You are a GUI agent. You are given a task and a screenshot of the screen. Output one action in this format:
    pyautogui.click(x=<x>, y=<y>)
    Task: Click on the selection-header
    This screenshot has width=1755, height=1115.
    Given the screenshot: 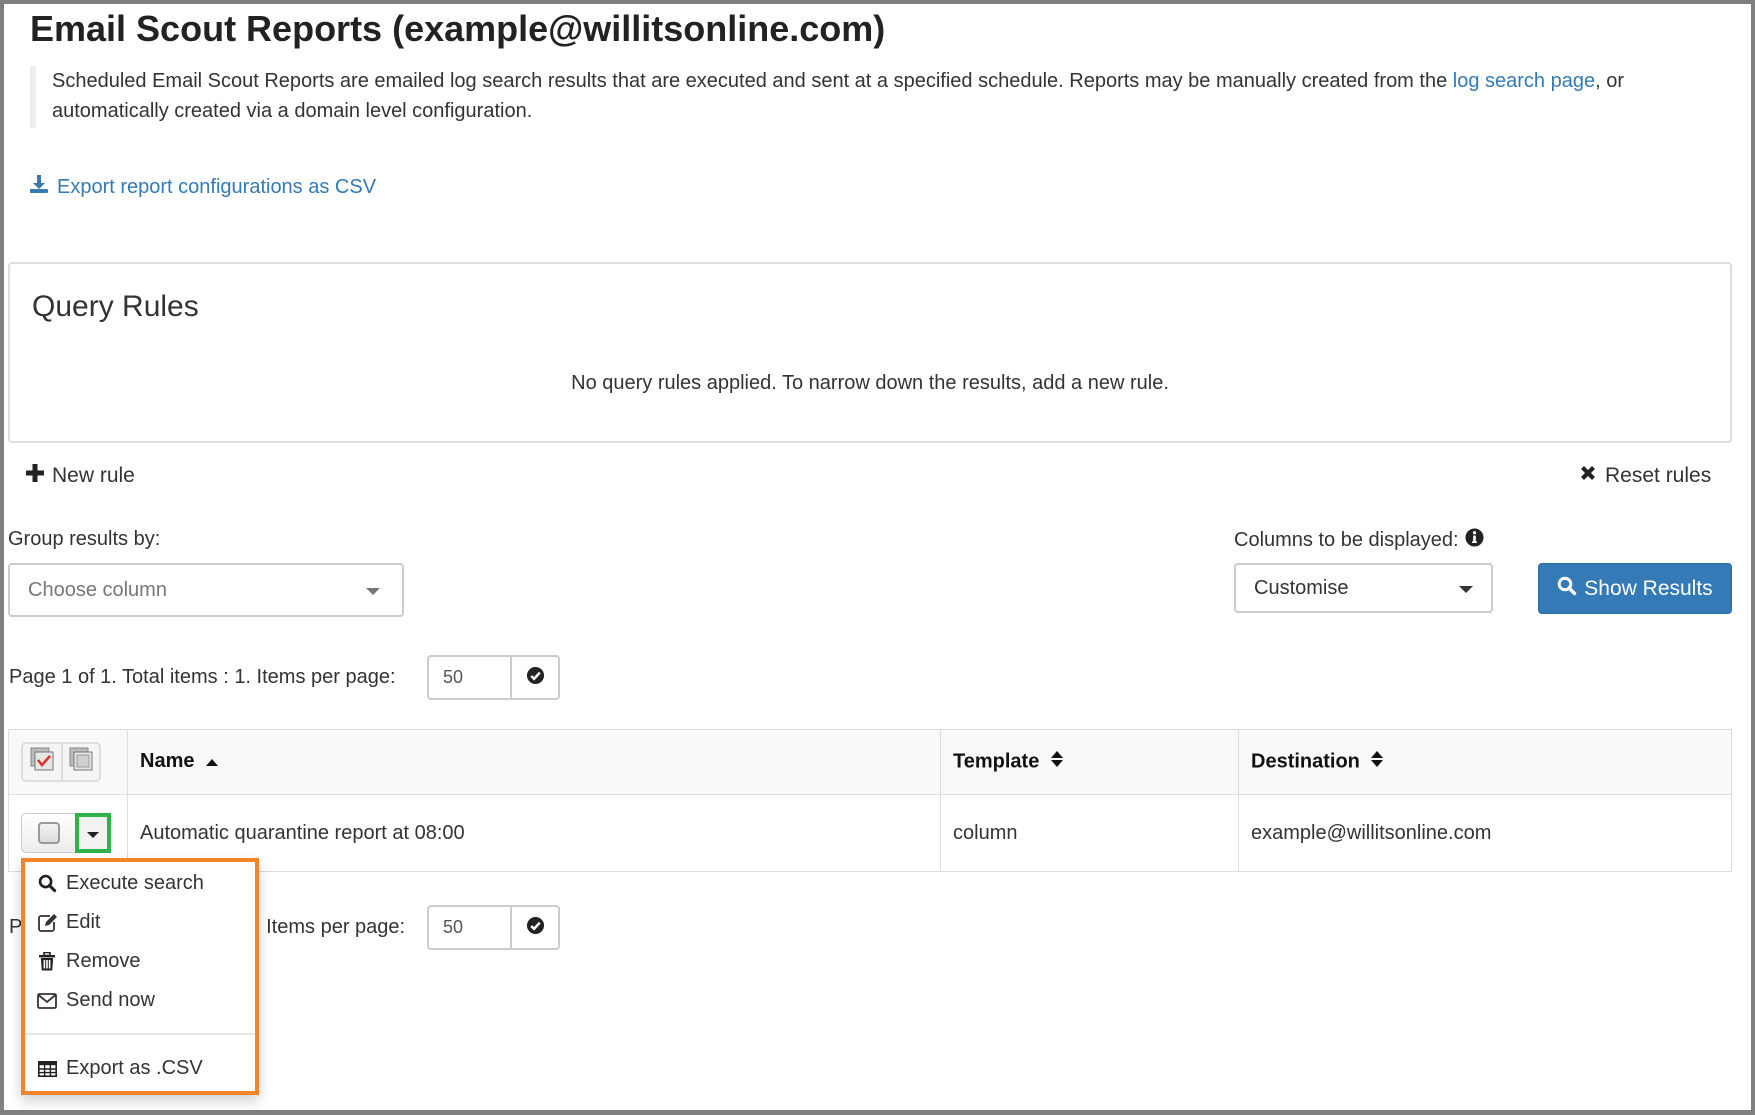 What is the action you would take?
    pyautogui.click(x=68, y=762)
    